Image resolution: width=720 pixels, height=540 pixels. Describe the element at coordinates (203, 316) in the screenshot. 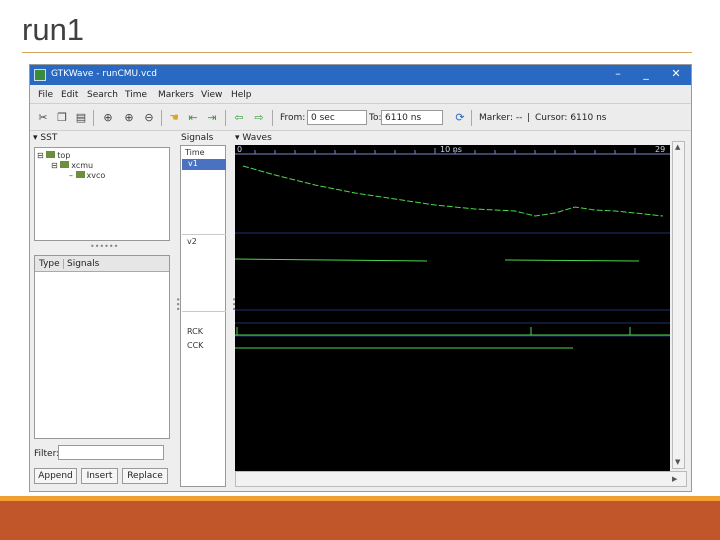

I see `signals-pane: Time v1 v2 RCK CCK` at that location.